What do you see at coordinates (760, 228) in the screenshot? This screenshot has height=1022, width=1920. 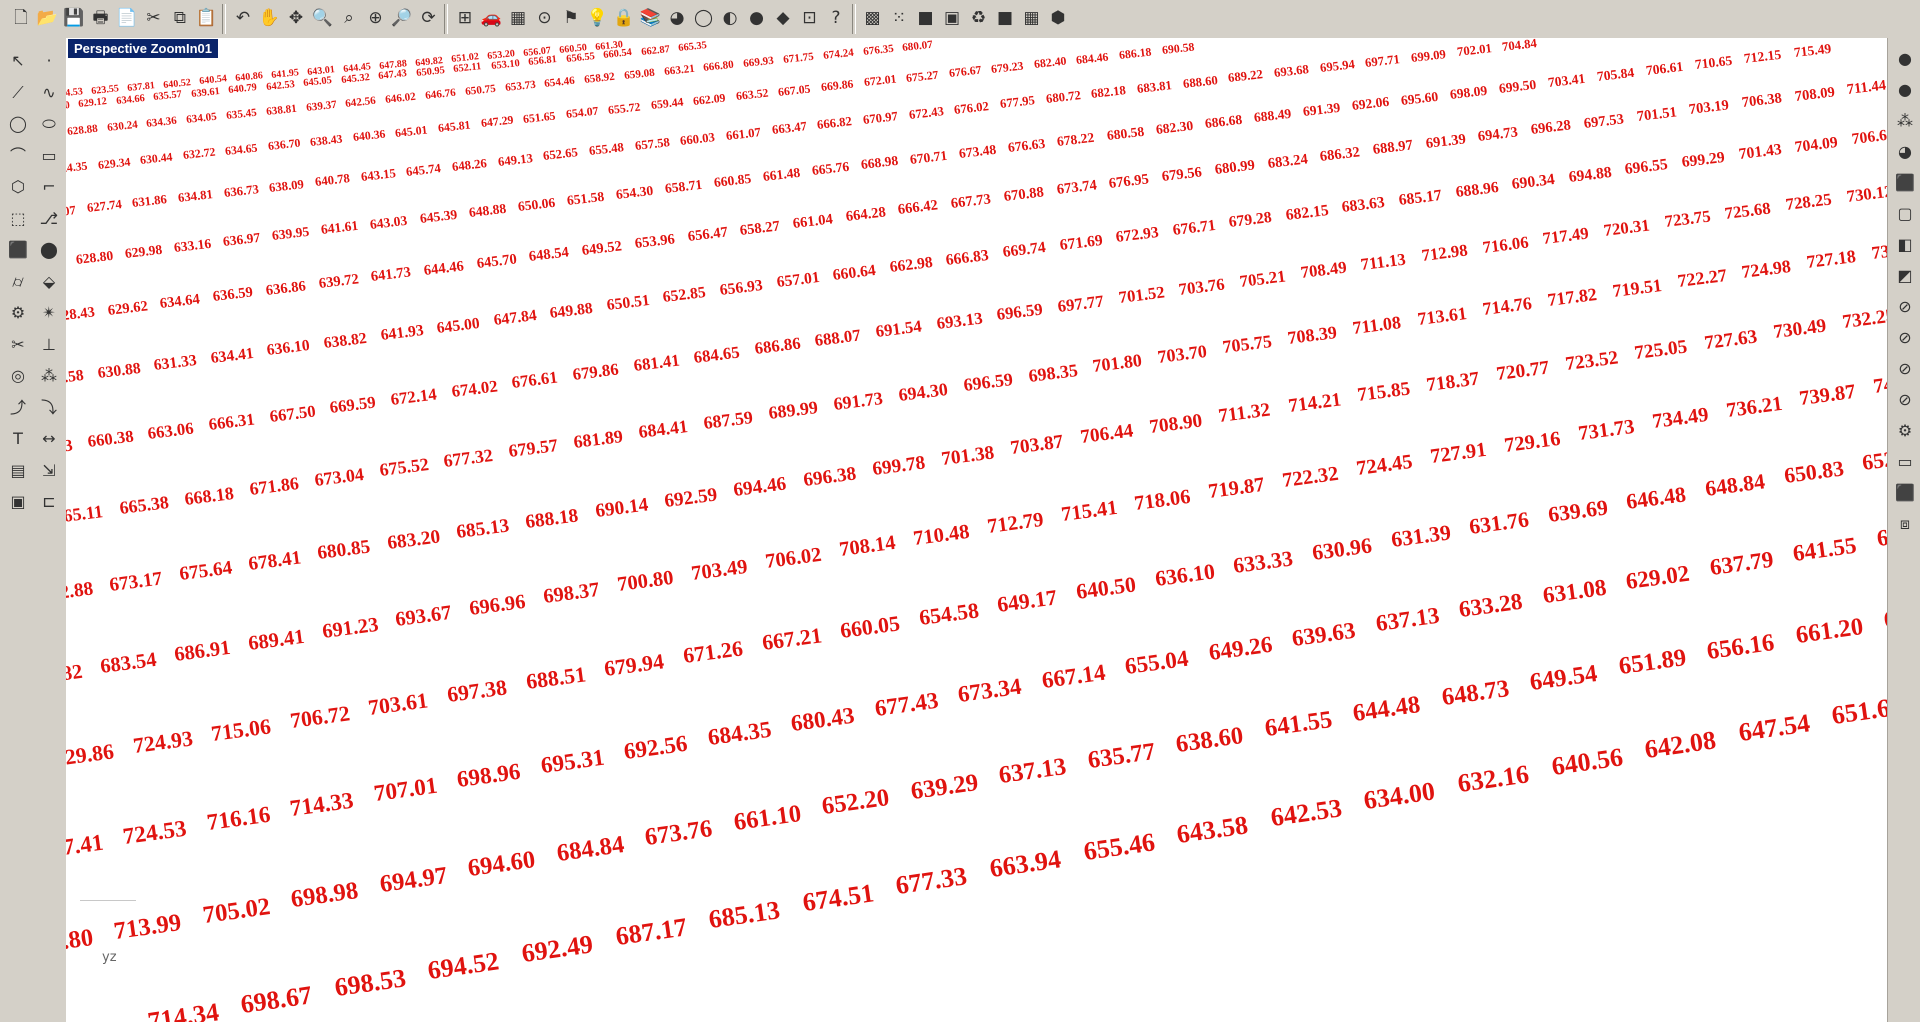 I see `elevation-label: 658.27` at bounding box center [760, 228].